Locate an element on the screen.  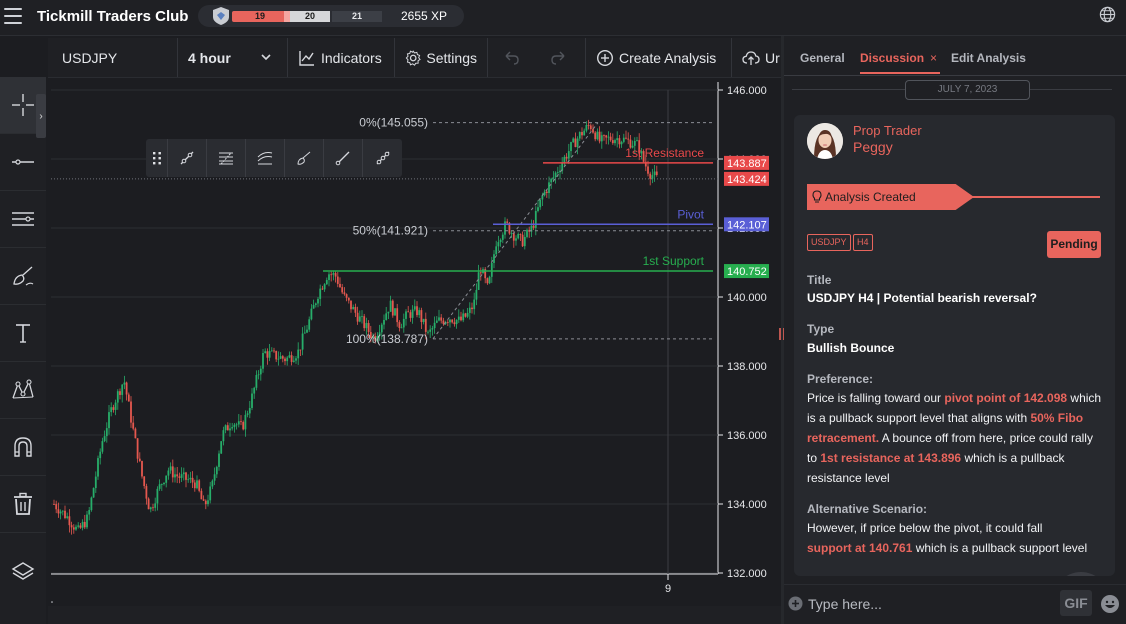
chevron-down-icon is located at coordinates (266, 57).